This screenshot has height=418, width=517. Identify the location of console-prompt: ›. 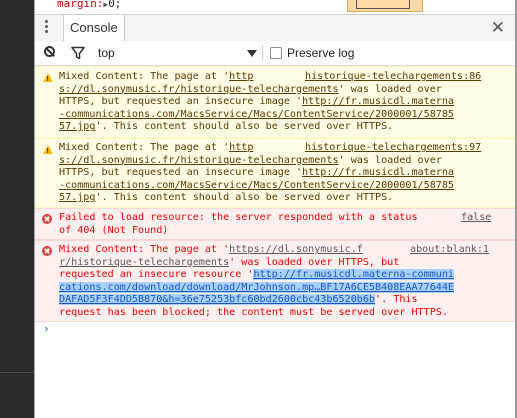
(275, 329).